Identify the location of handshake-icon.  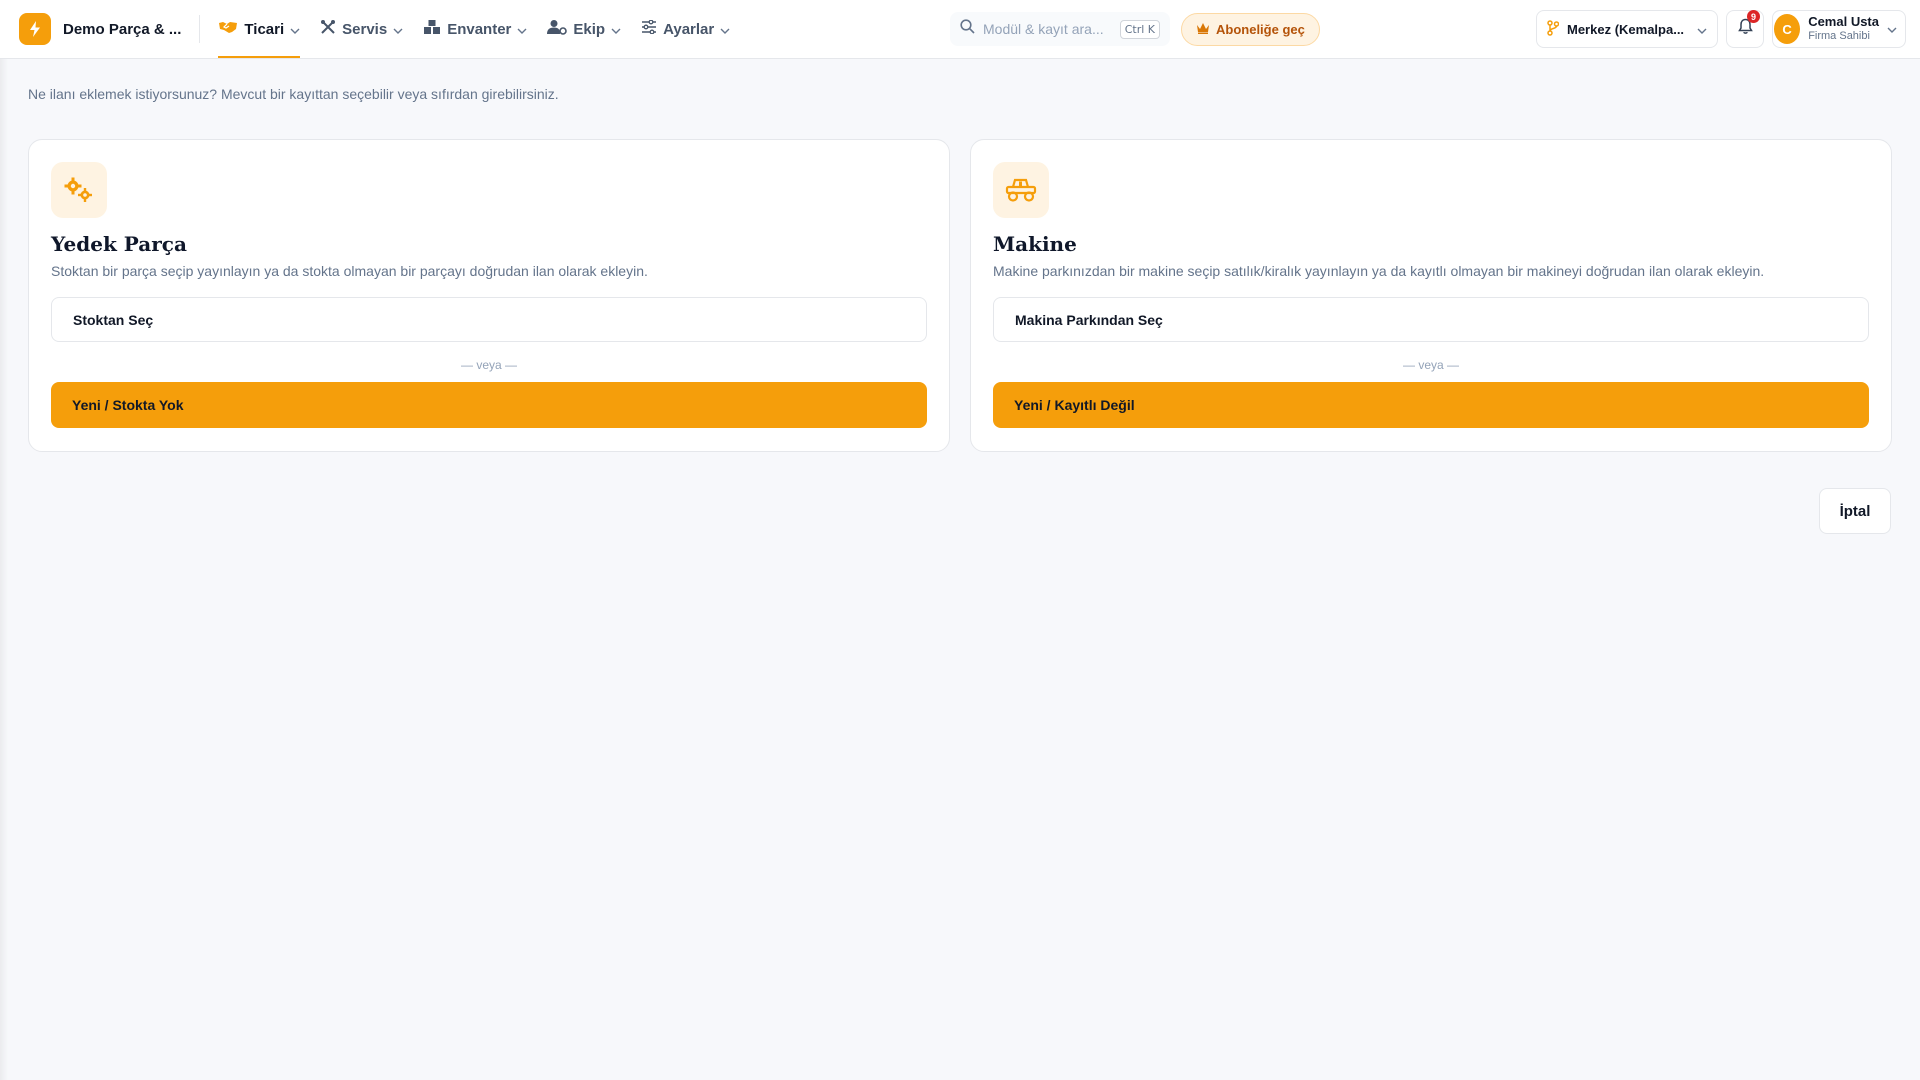
(228, 29).